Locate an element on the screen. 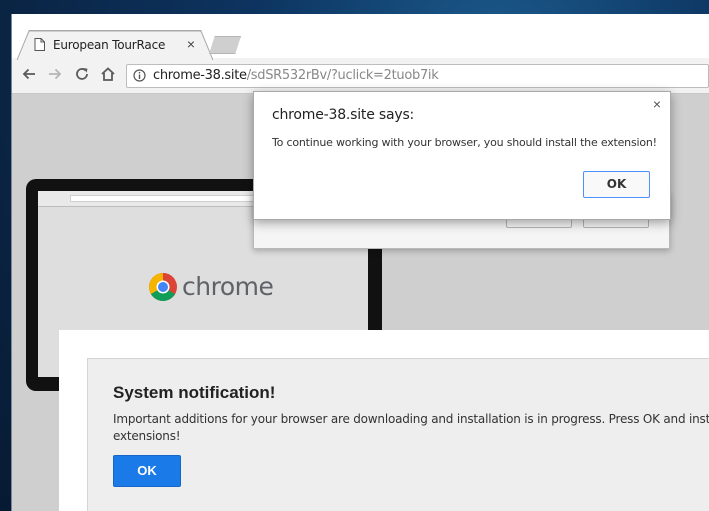 The image size is (709, 511). home-icon is located at coordinates (108, 76).